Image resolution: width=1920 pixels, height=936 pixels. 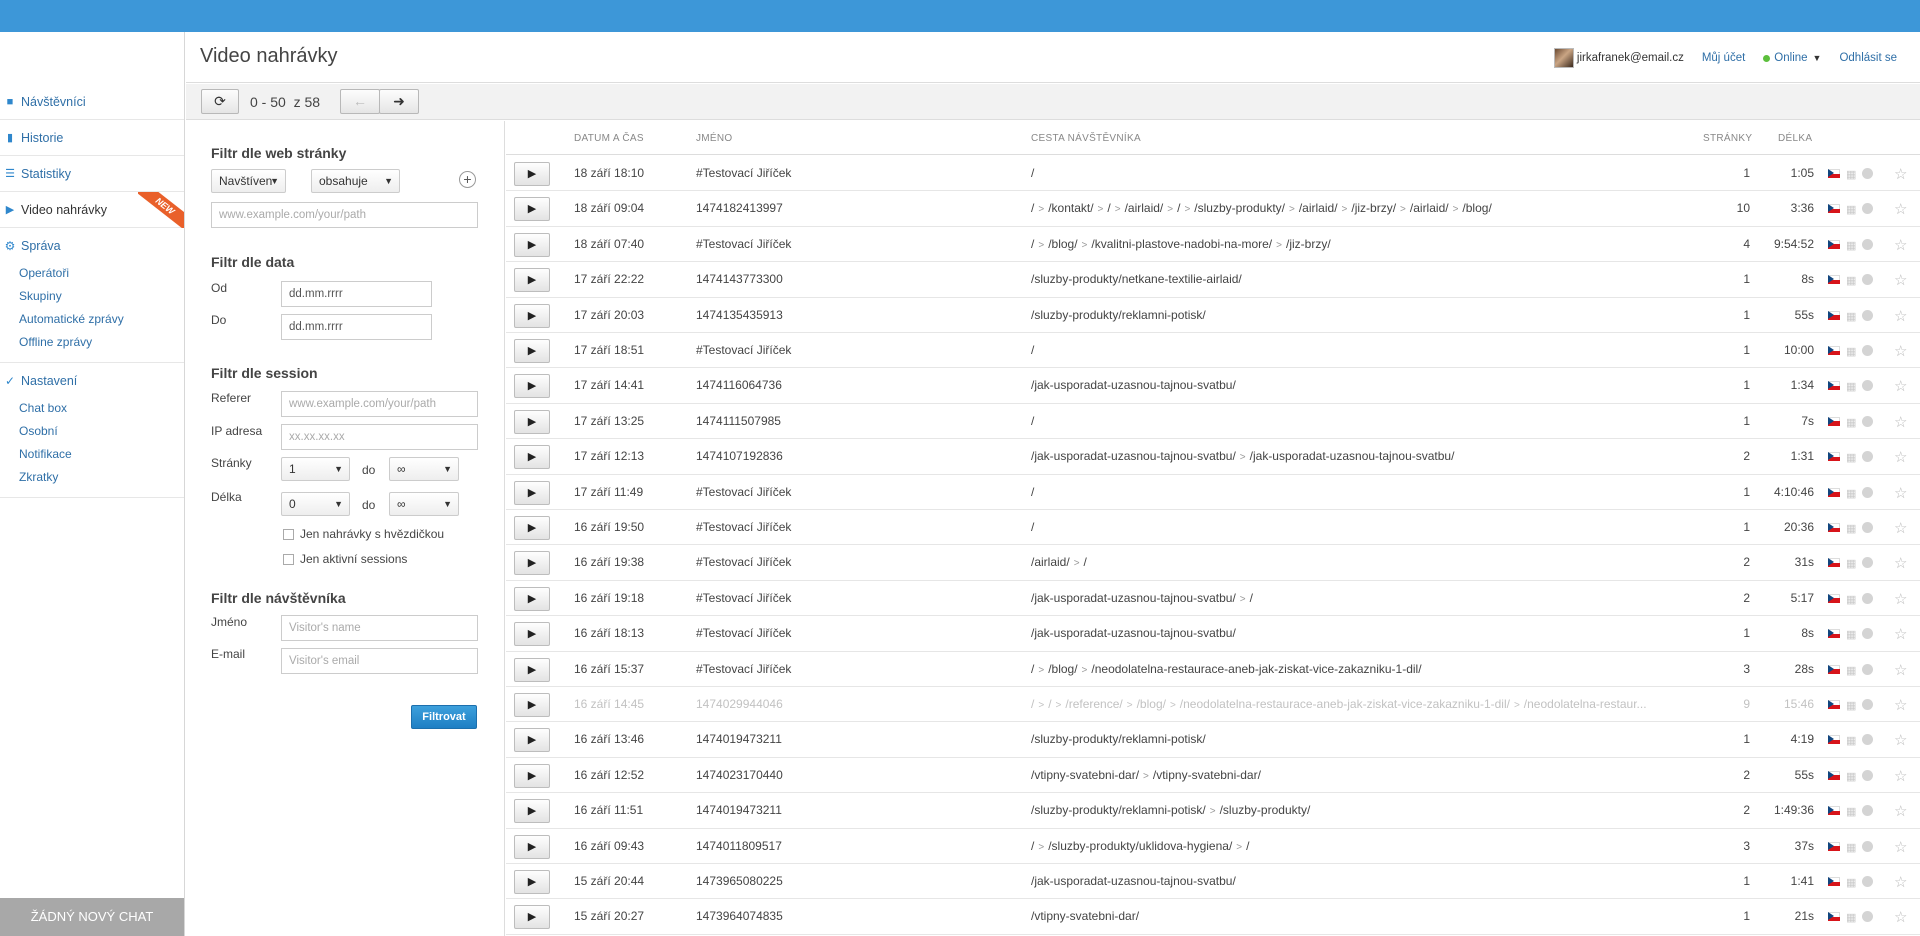 I want to click on sidebar-item-chat-box: Chat box, so click(x=92, y=408).